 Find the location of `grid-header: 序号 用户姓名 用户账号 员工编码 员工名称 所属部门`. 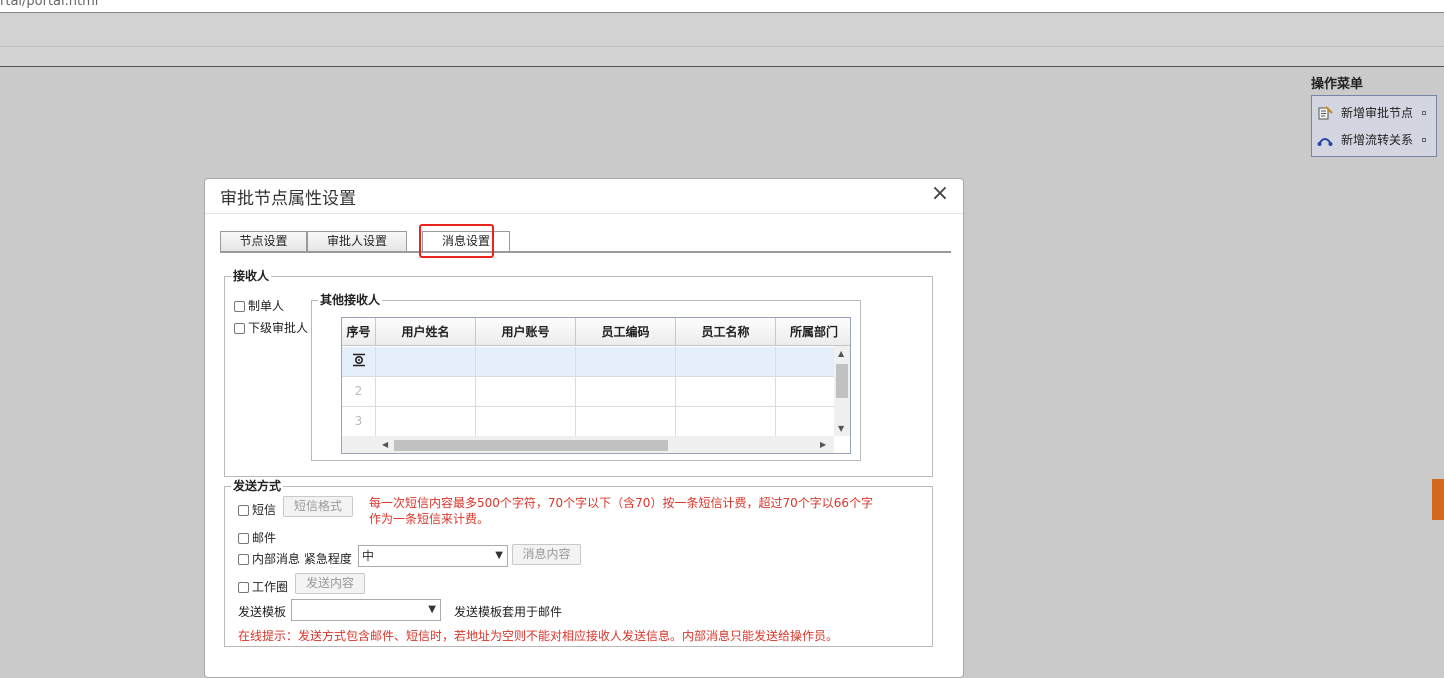

grid-header: 序号 用户姓名 用户账号 员工编码 员工名称 所属部门 is located at coordinates (596, 332).